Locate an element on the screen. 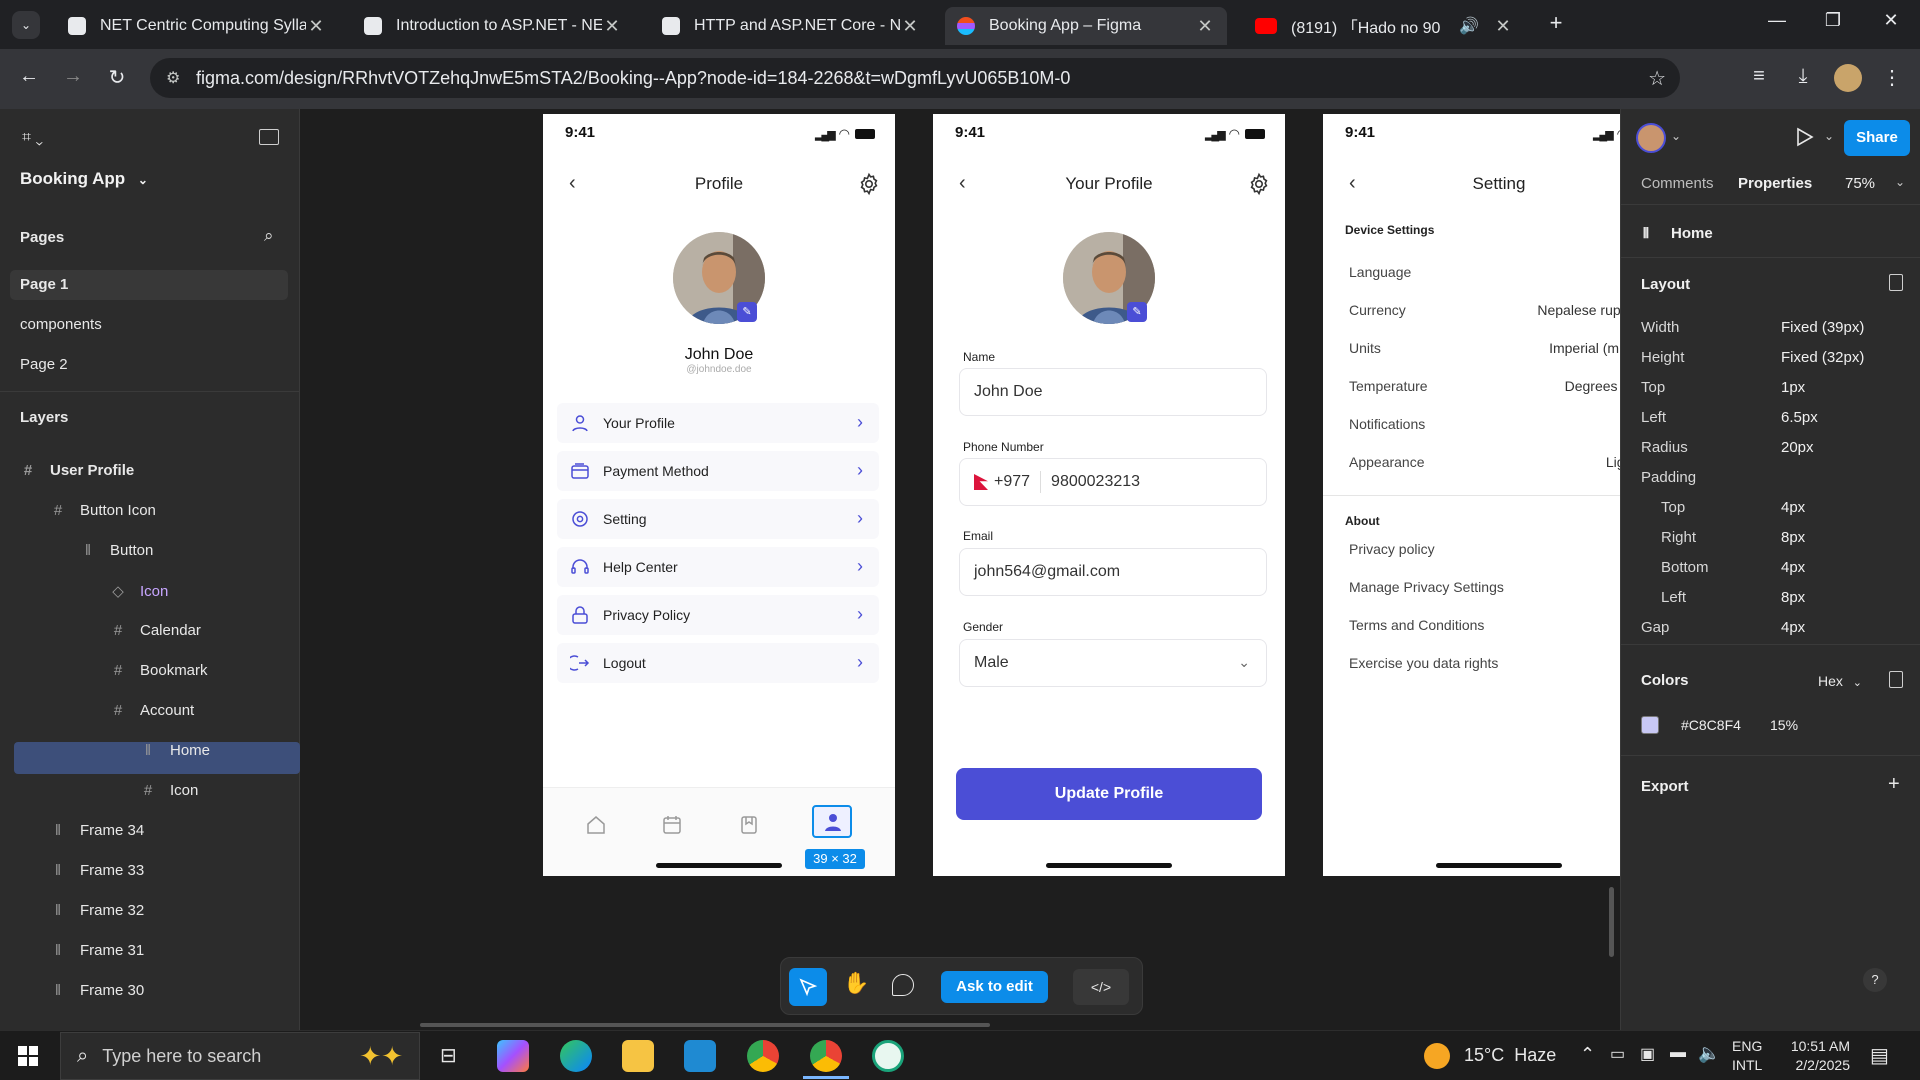 The width and height of the screenshot is (1920, 1080). color-swatch is located at coordinates (1650, 725).